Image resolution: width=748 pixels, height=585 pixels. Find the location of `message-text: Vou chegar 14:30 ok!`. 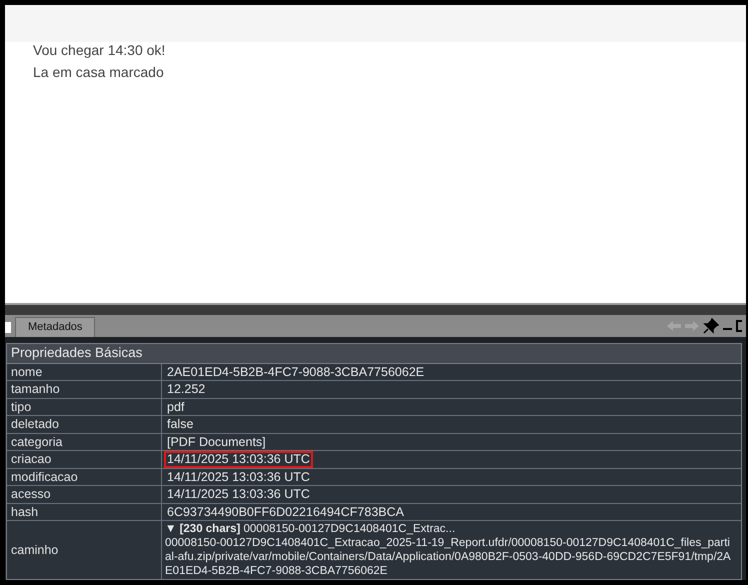

message-text: Vou chegar 14:30 ok! is located at coordinates (99, 50).